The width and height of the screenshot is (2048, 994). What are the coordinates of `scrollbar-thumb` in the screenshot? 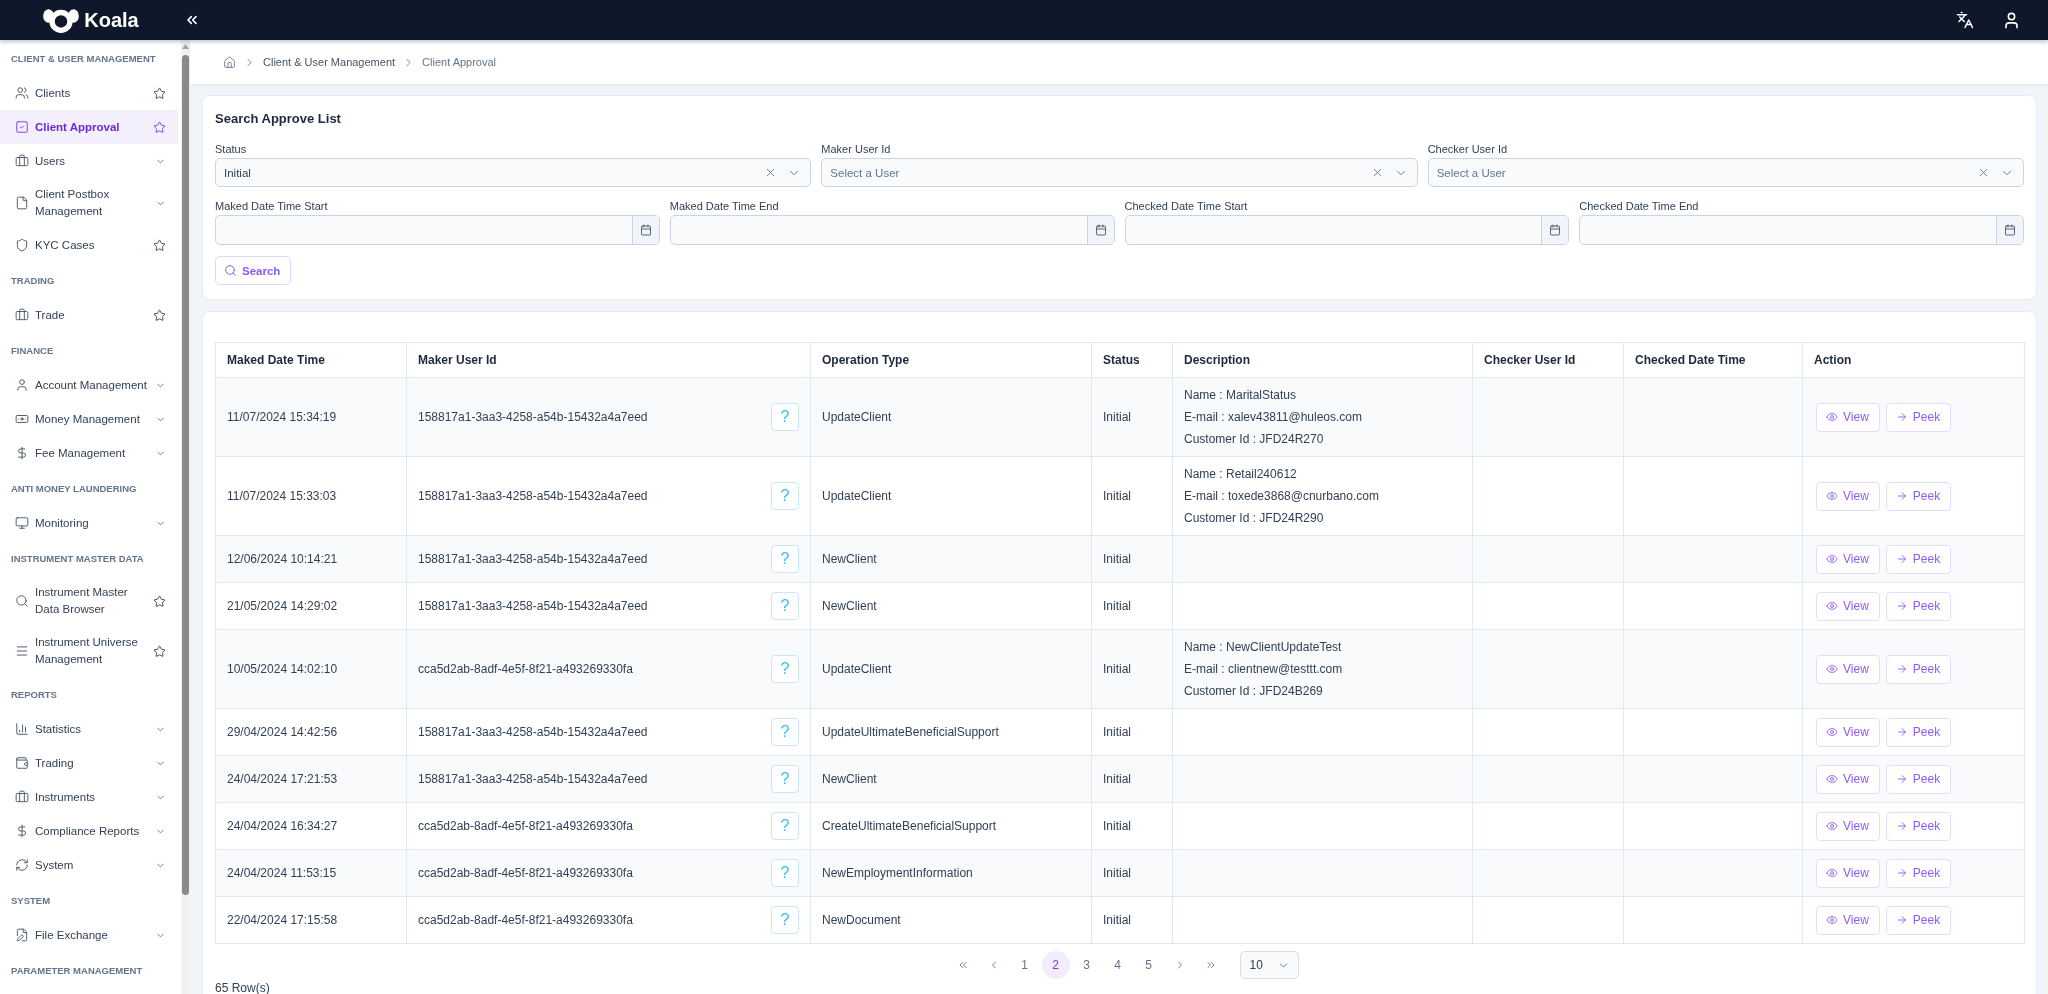 It's located at (185, 475).